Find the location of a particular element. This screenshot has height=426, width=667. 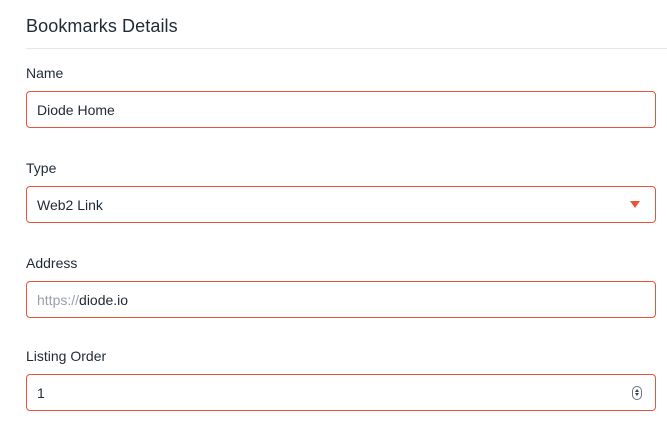

listing-order-label: Listing Order is located at coordinates (66, 356).